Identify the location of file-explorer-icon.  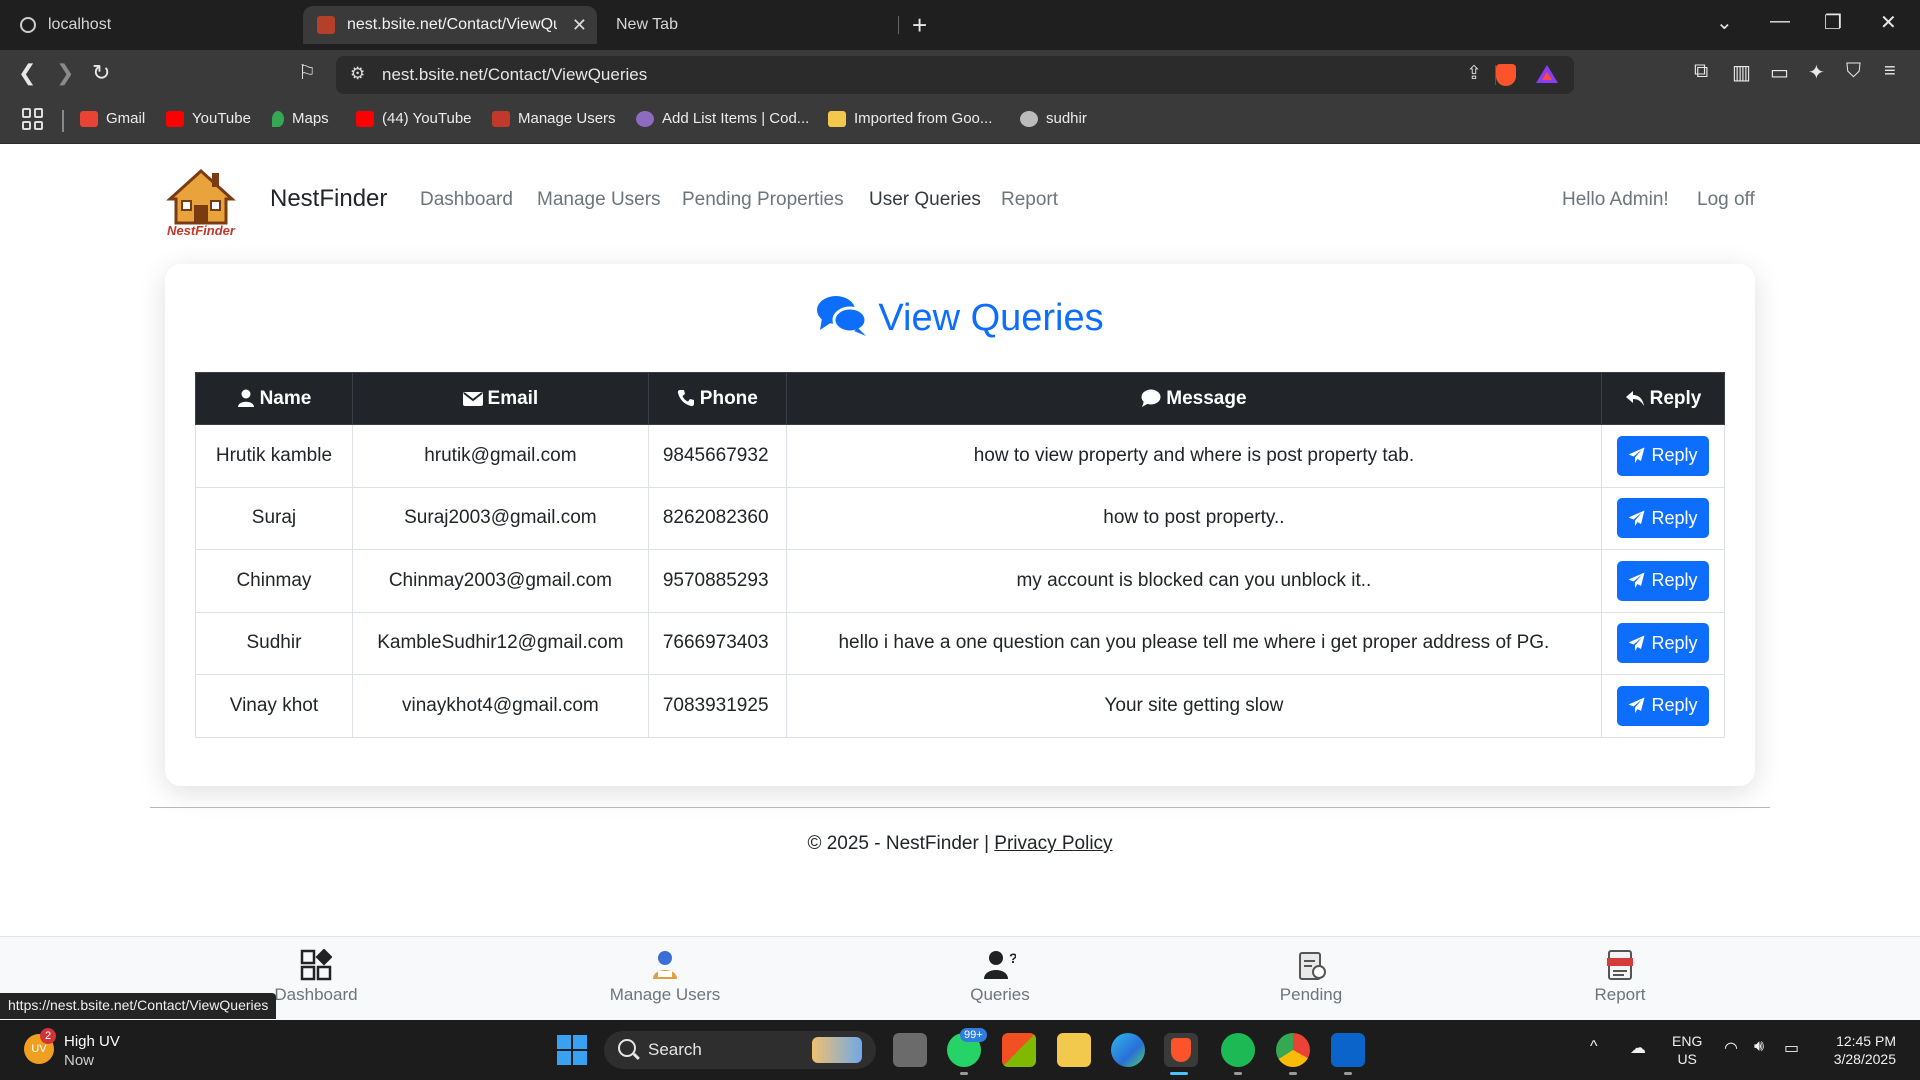
(1074, 1050).